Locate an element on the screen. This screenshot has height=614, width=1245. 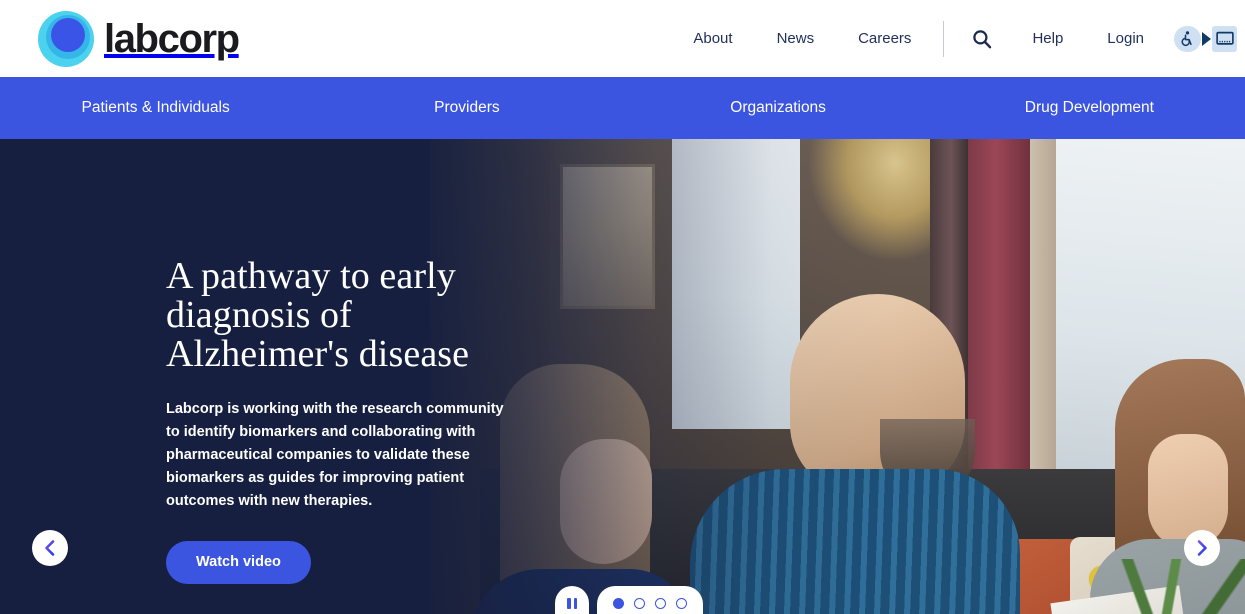
topnav-link-news: News is located at coordinates (796, 38).